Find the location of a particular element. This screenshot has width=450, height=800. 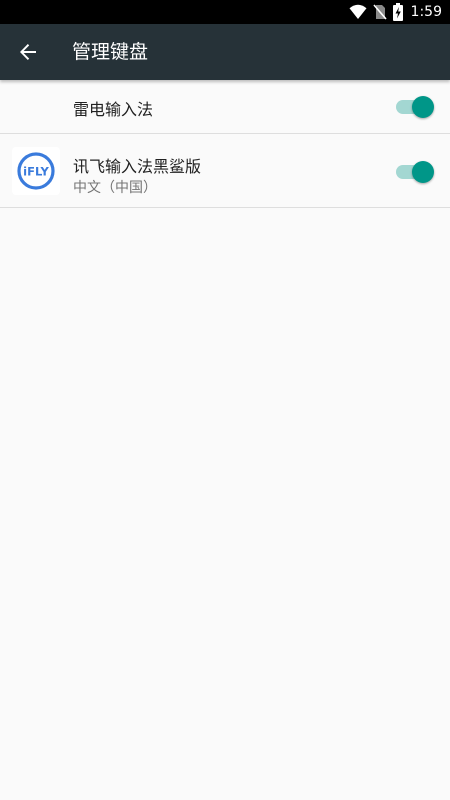

battery-charging-icon is located at coordinates (397, 12).